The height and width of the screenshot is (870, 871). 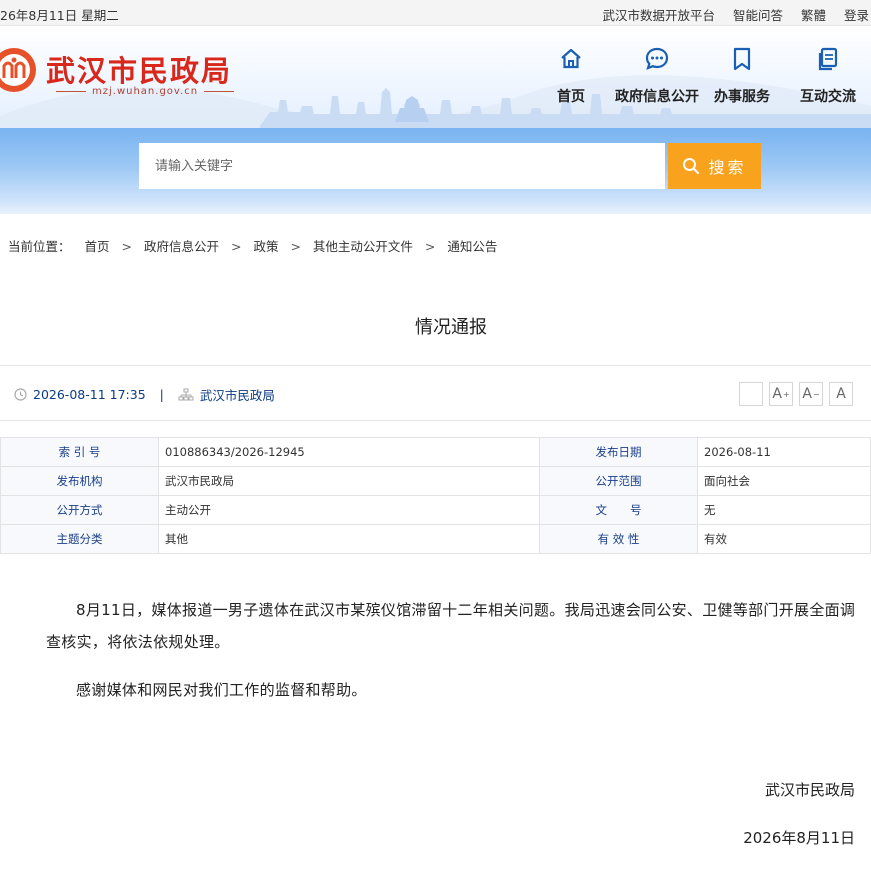 What do you see at coordinates (727, 167) in the screenshot?
I see `search-button-label: 搜索` at bounding box center [727, 167].